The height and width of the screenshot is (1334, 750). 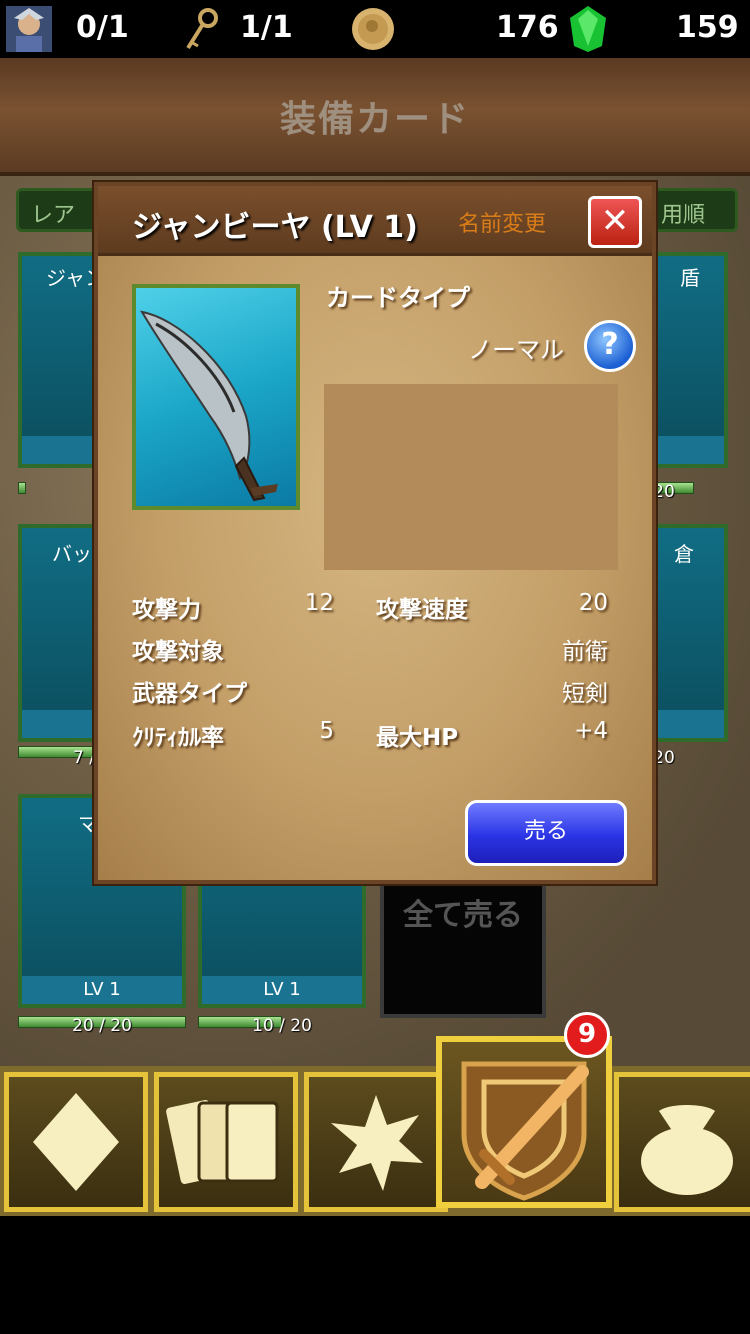 I want to click on coin-icon, so click(x=373, y=29).